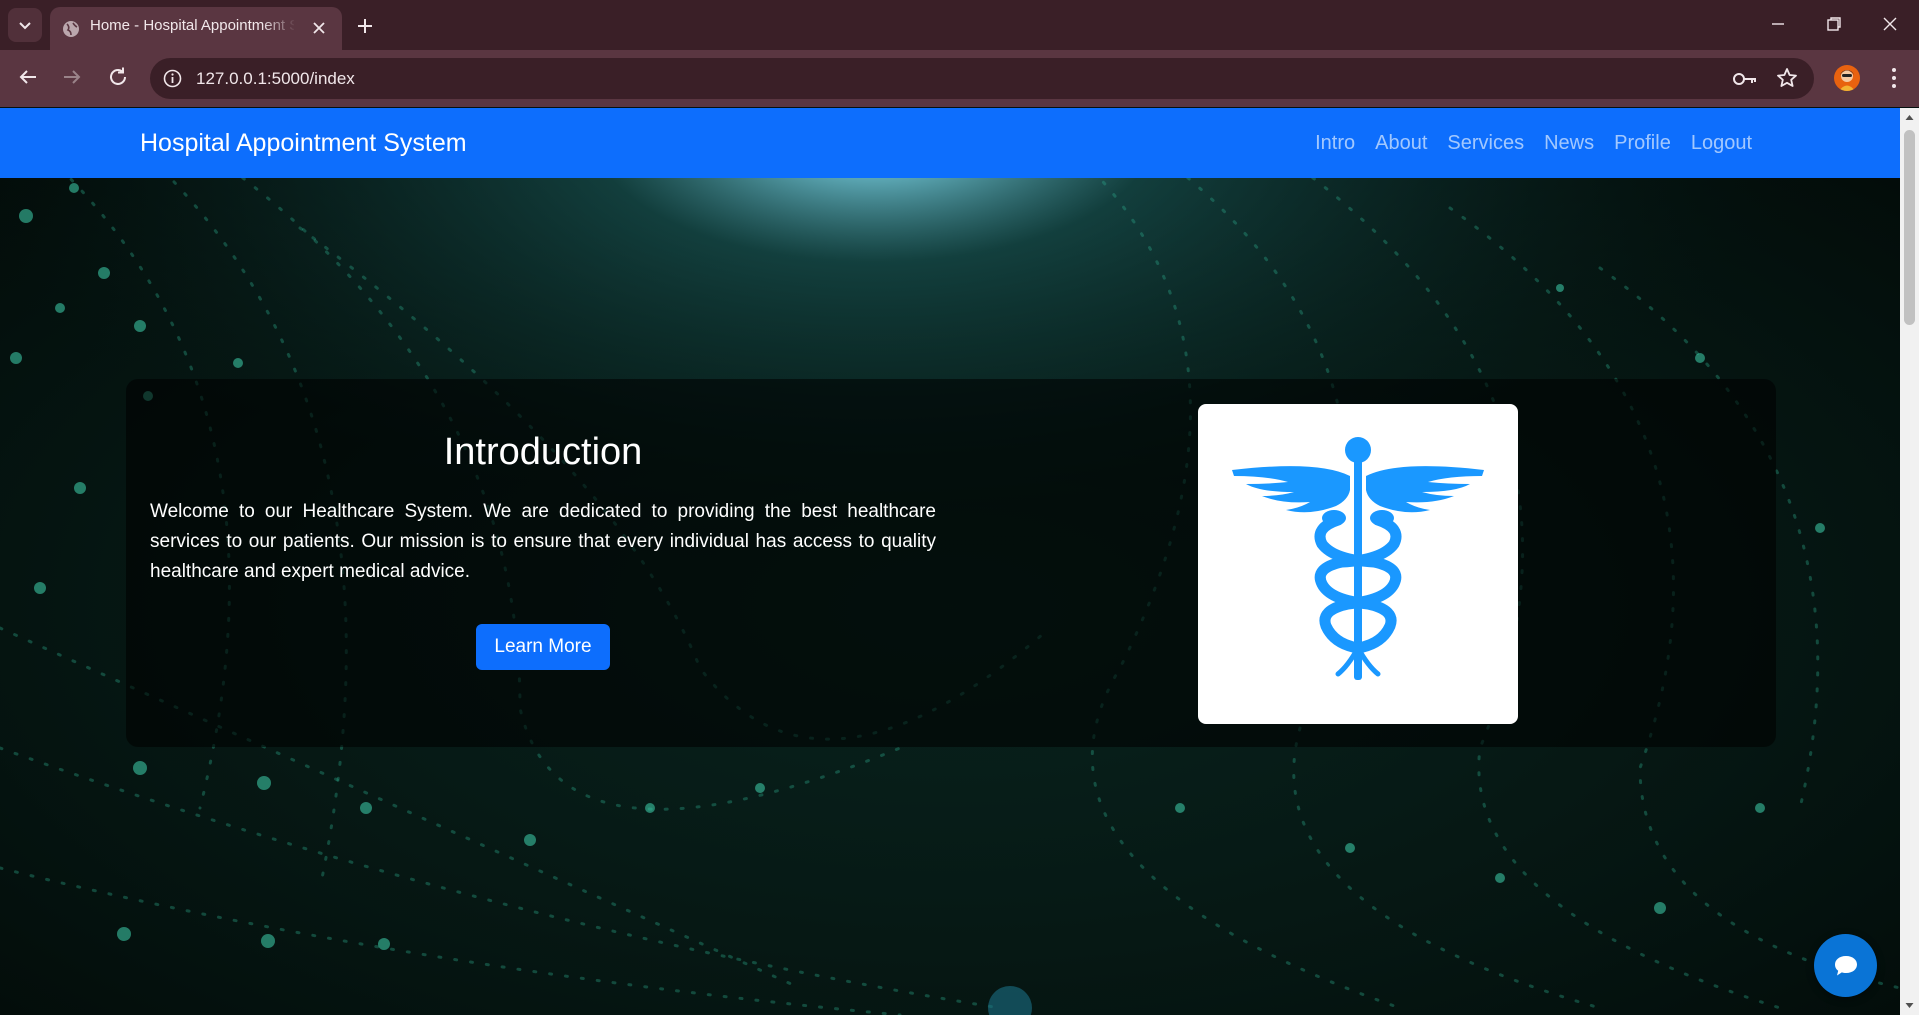  Describe the element at coordinates (1909, 1006) in the screenshot. I see `scroll-down-arrow-icon` at that location.